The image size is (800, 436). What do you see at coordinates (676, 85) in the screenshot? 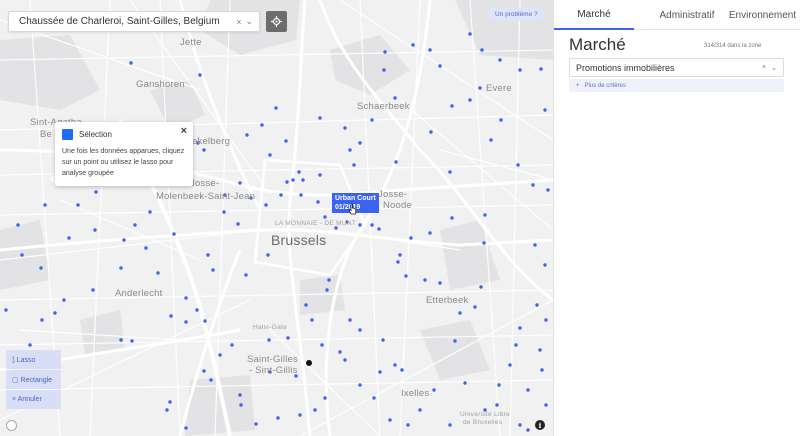
I see `more-criteria-toggle: + Plus de critères` at bounding box center [676, 85].